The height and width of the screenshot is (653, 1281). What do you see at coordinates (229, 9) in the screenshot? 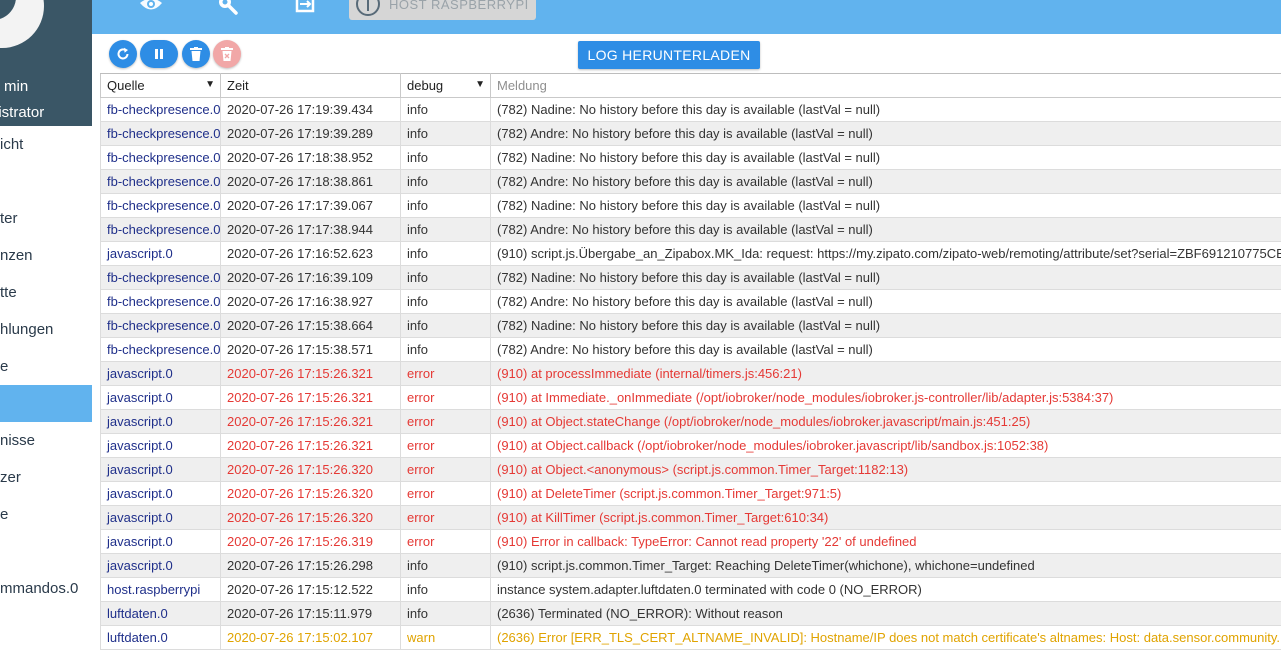
I see `wrench-icon` at bounding box center [229, 9].